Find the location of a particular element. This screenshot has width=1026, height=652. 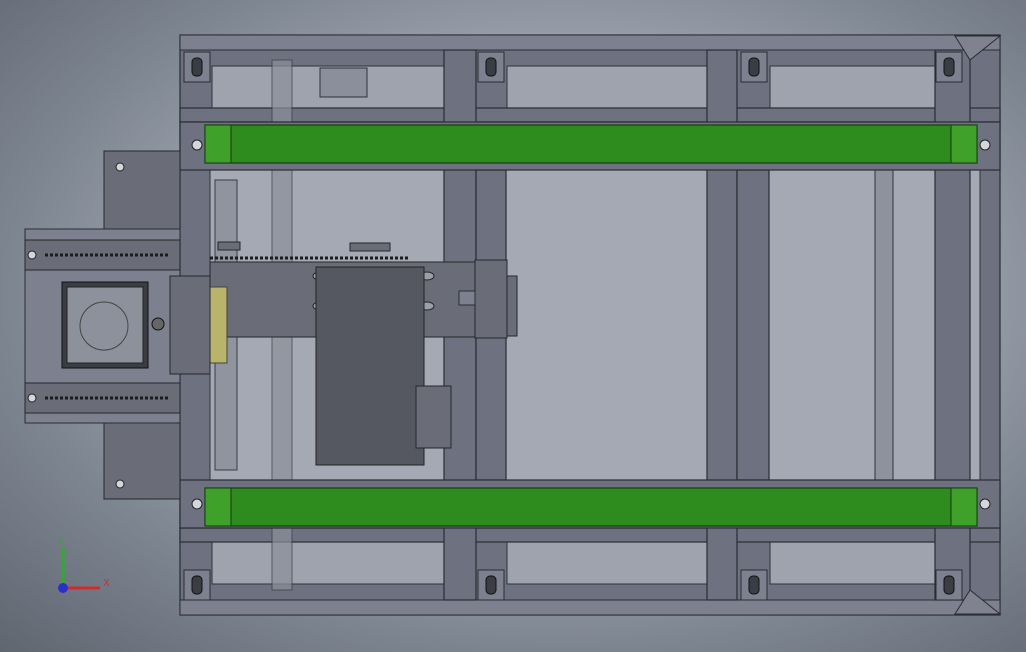

chain-sprocket is located at coordinates (229, 246).